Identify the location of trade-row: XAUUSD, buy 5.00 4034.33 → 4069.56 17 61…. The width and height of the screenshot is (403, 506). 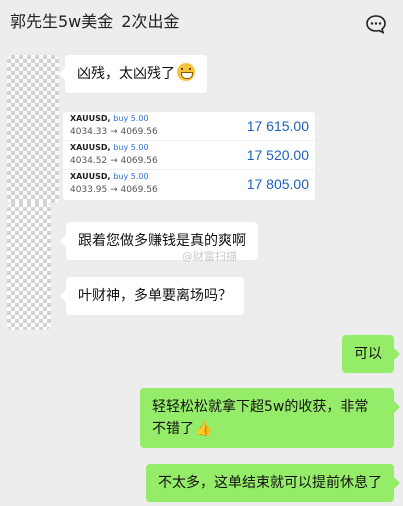
(189, 126).